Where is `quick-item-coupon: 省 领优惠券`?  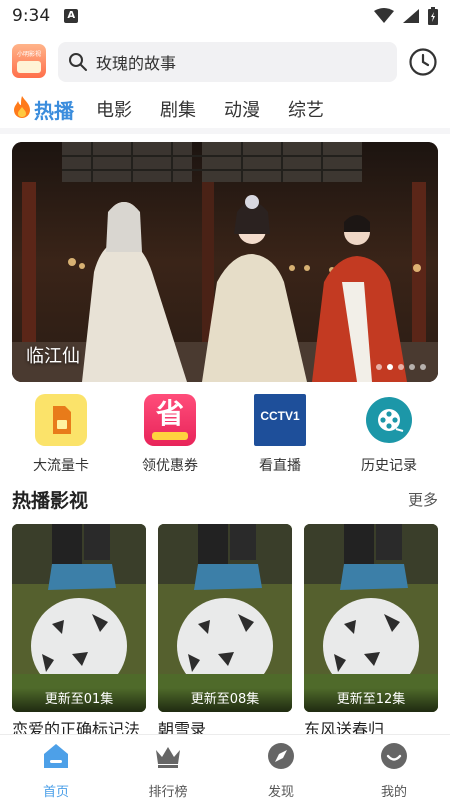 quick-item-coupon: 省 领优惠券 is located at coordinates (170, 434).